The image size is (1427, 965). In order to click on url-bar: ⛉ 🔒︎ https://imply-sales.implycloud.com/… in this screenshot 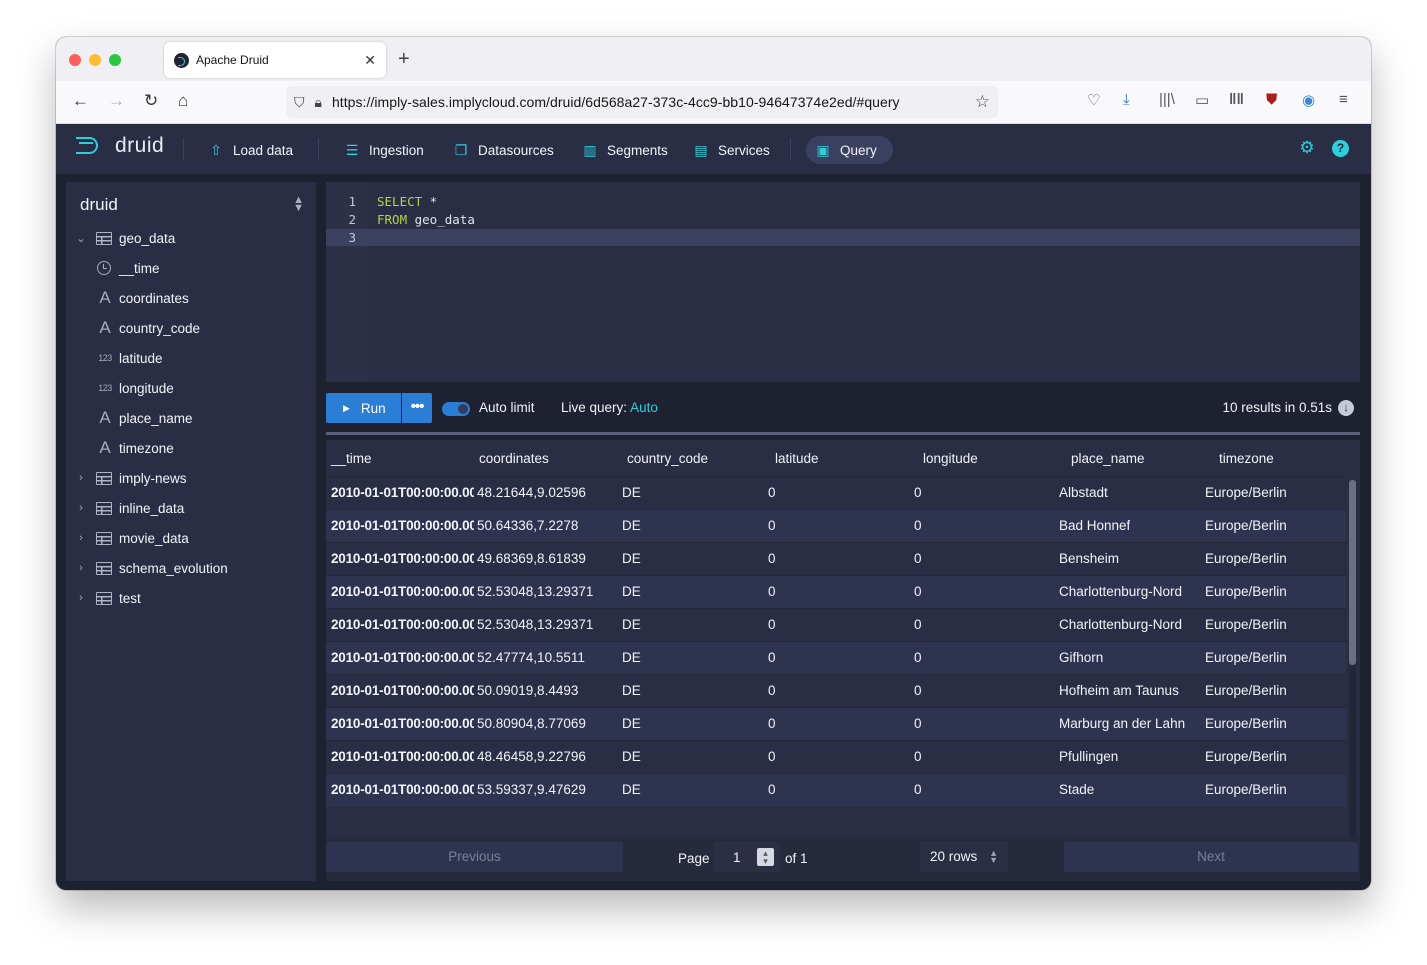, I will do `click(642, 102)`.